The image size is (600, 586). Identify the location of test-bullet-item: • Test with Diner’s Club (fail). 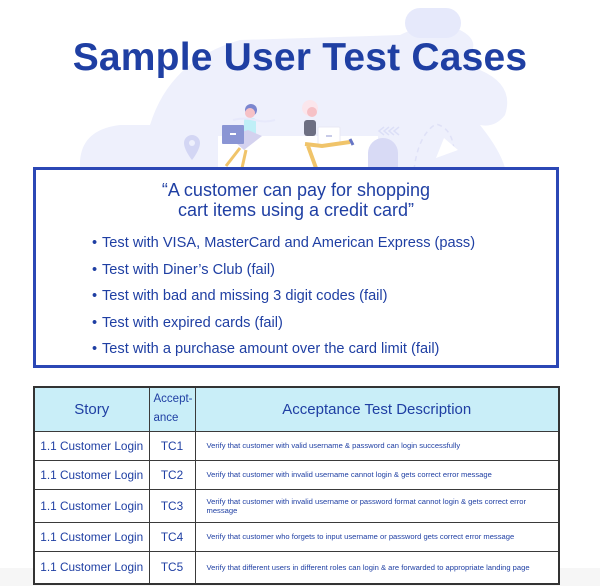
(283, 273).